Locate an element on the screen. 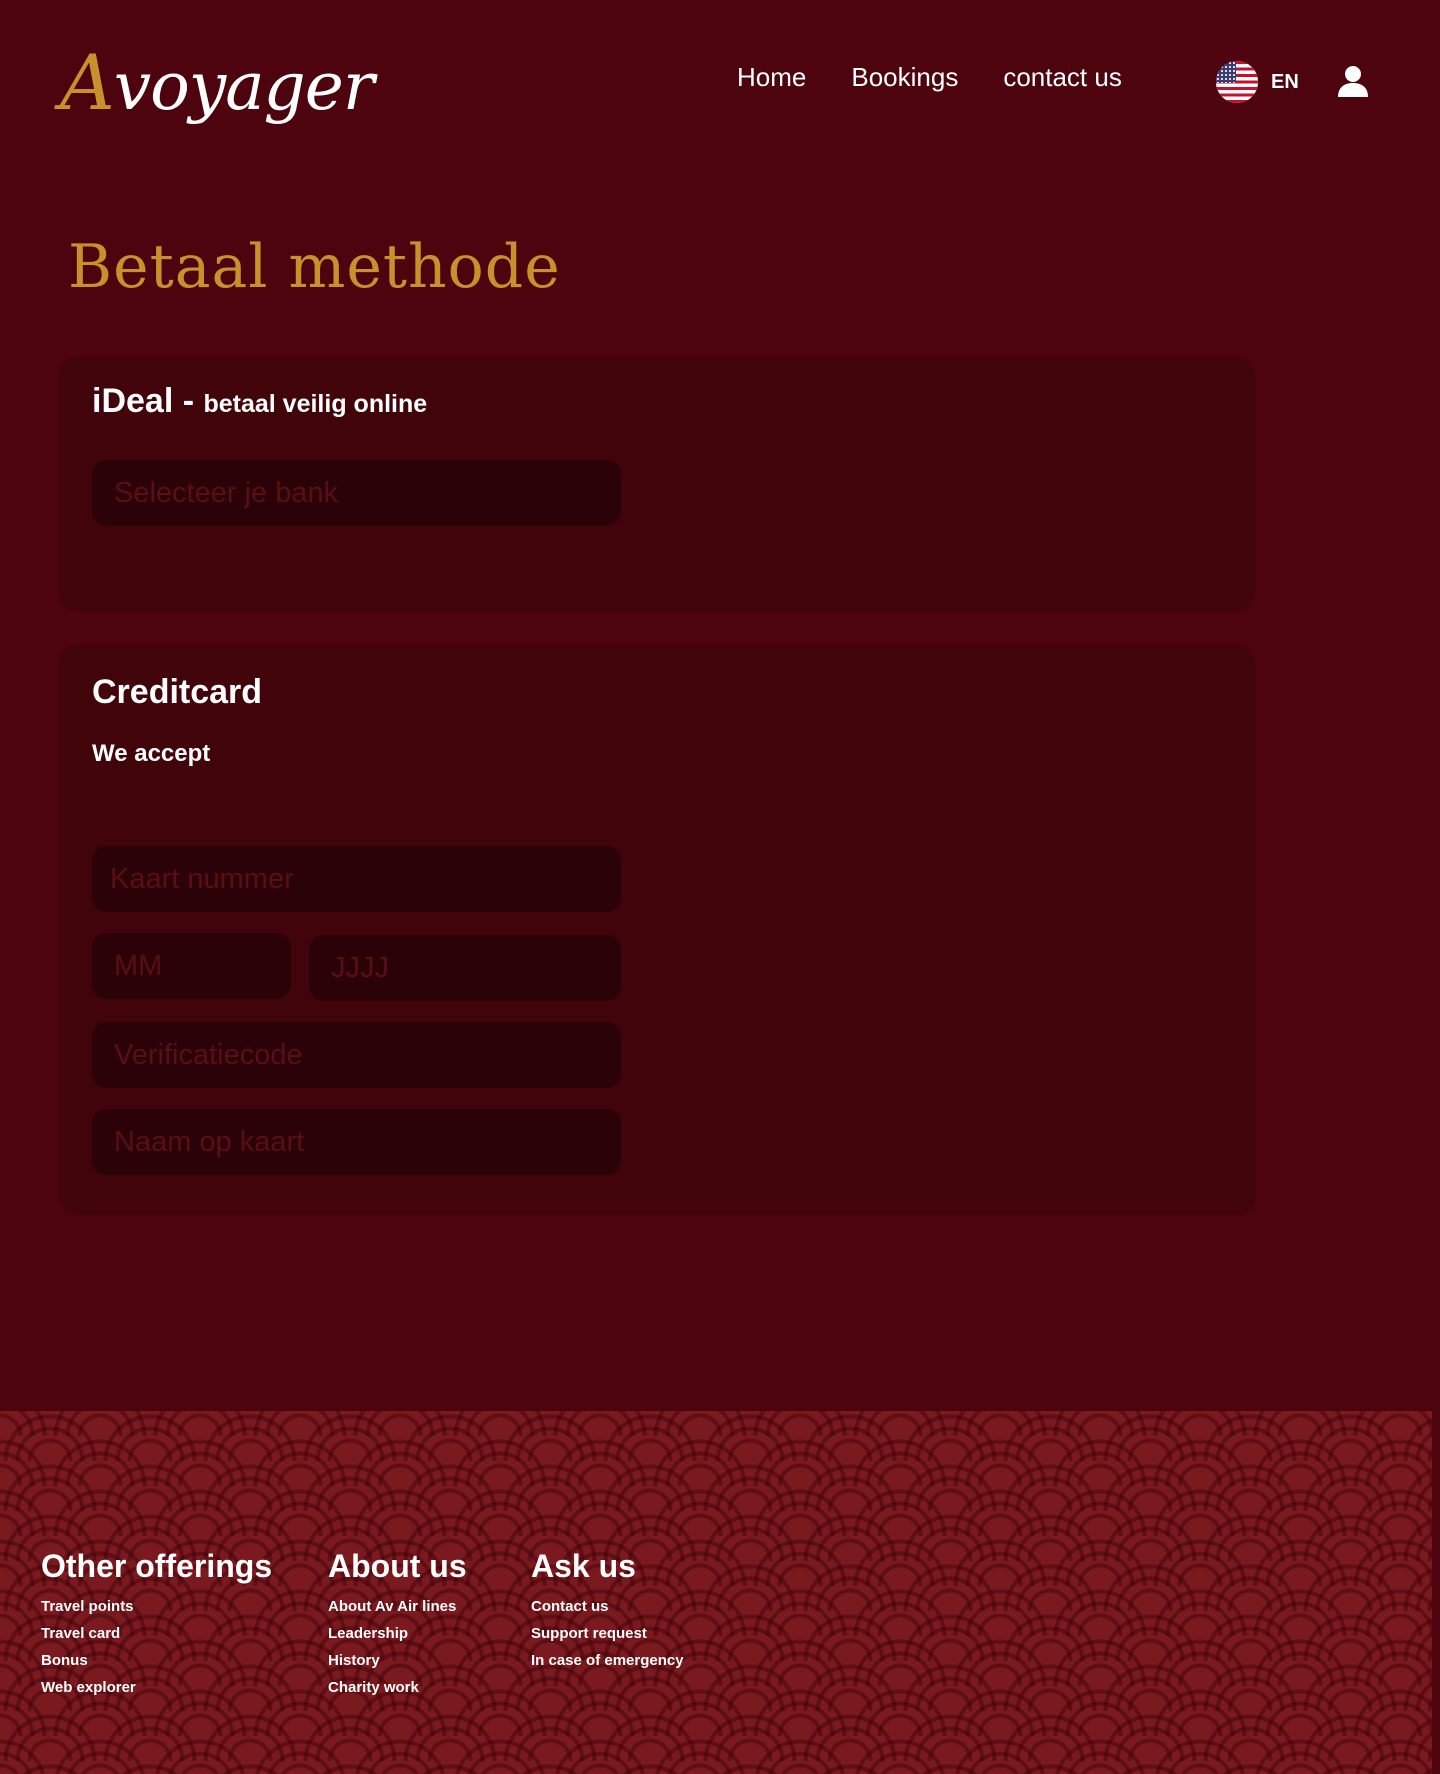  footer-heading: About us is located at coordinates (397, 1566).